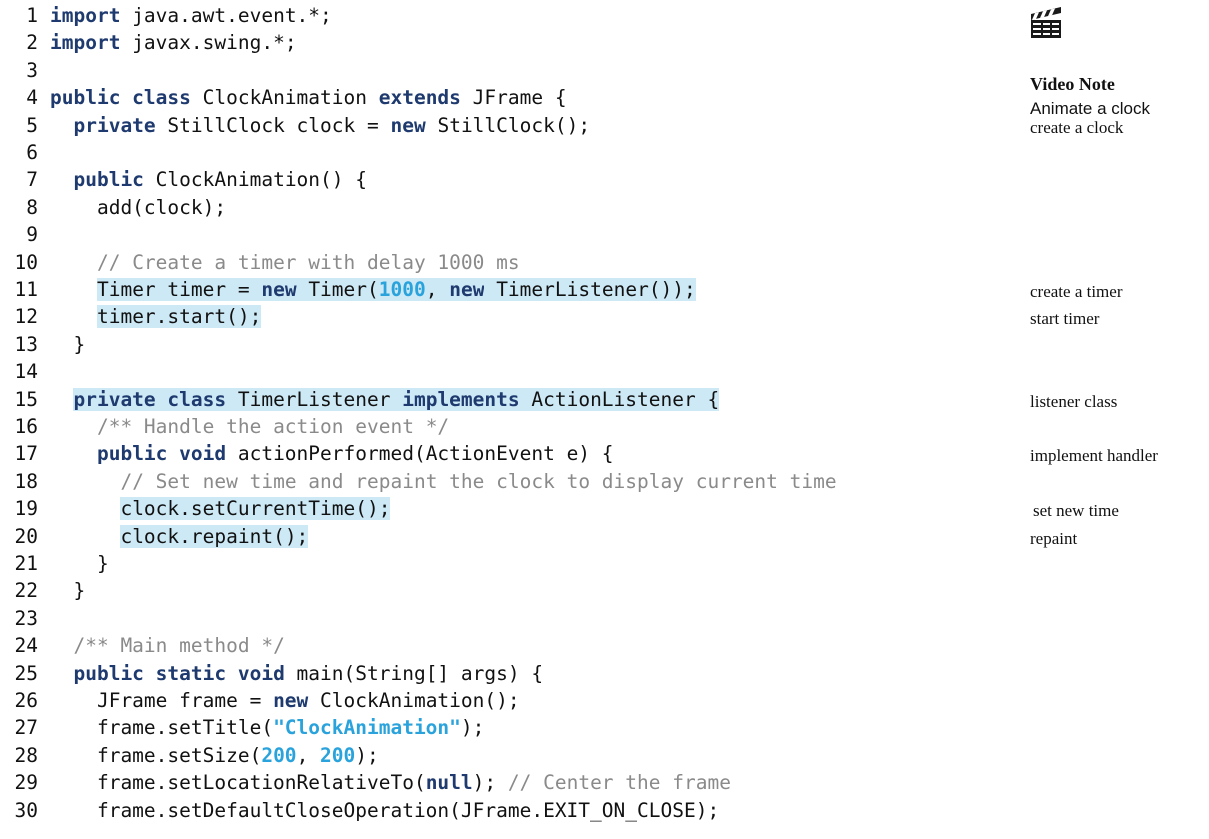 This screenshot has height=839, width=1209. What do you see at coordinates (26, 317) in the screenshot?
I see `line-number: 12` at bounding box center [26, 317].